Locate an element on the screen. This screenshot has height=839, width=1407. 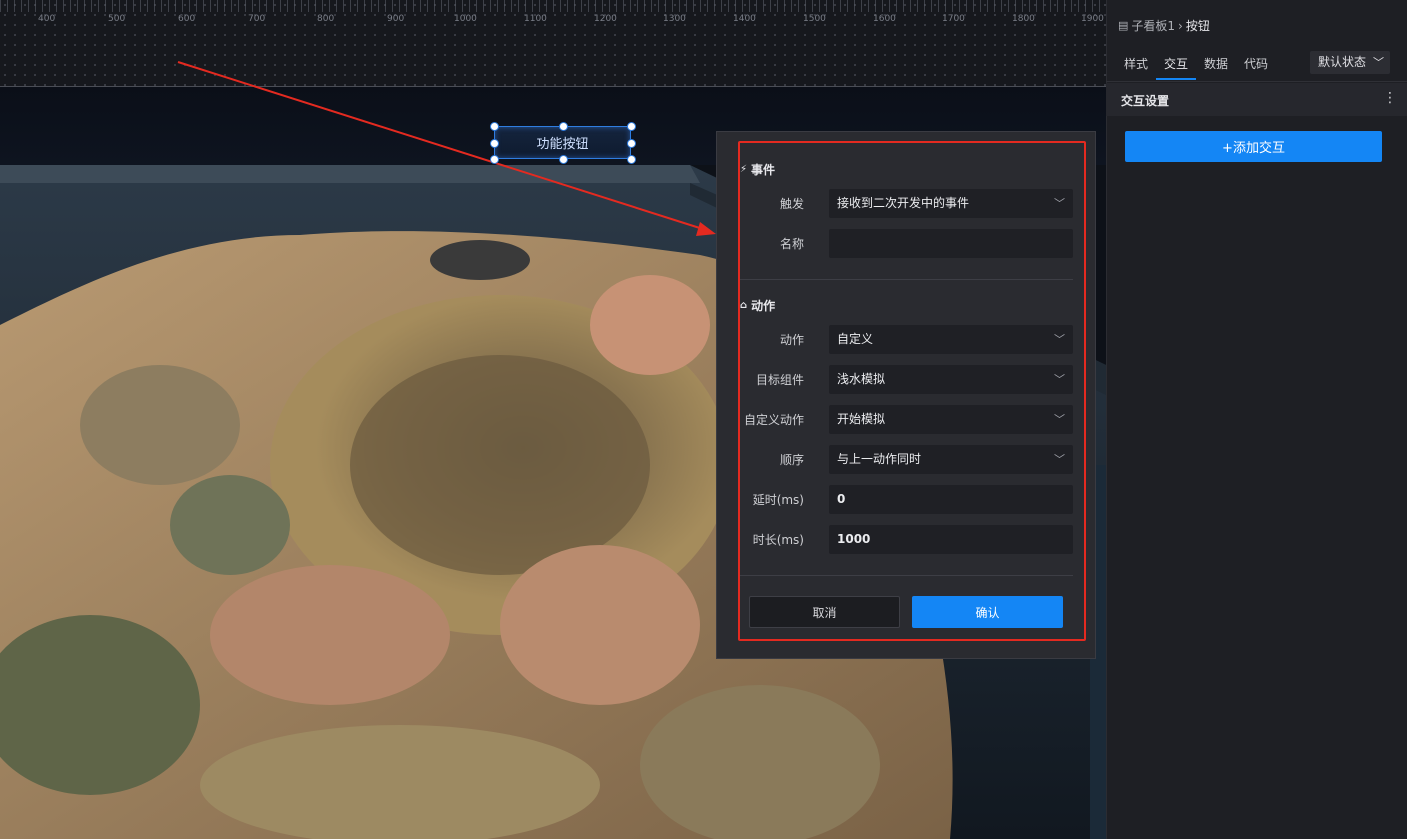
action-value: 自定义 is located at coordinates (855, 339).